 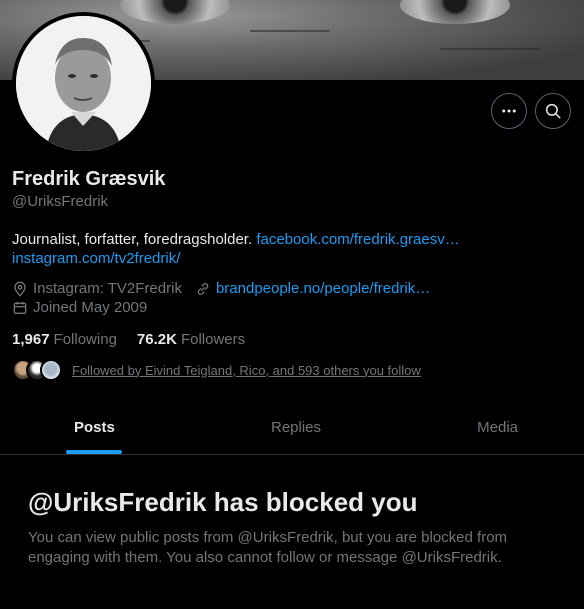 I want to click on banner-eye-right, so click(x=455, y=12).